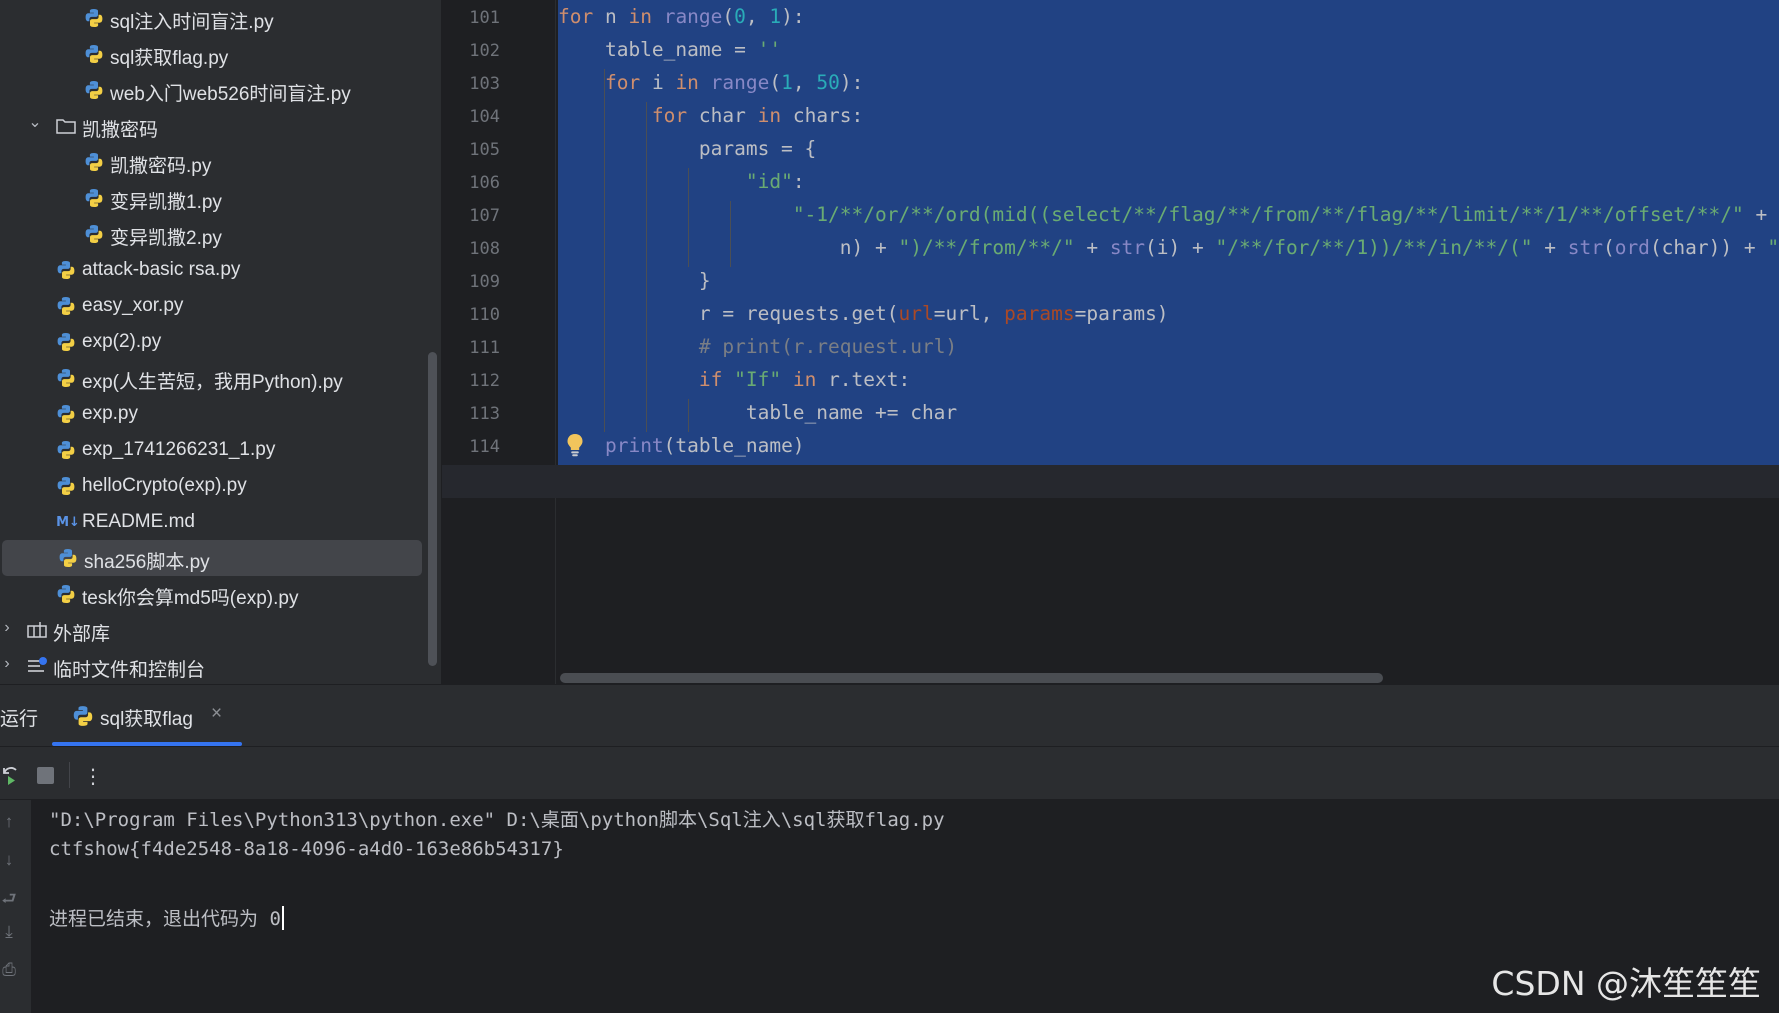 This screenshot has width=1779, height=1013. What do you see at coordinates (211, 594) in the screenshot?
I see `tree-item: tesk你会算md5吗(exp).py` at bounding box center [211, 594].